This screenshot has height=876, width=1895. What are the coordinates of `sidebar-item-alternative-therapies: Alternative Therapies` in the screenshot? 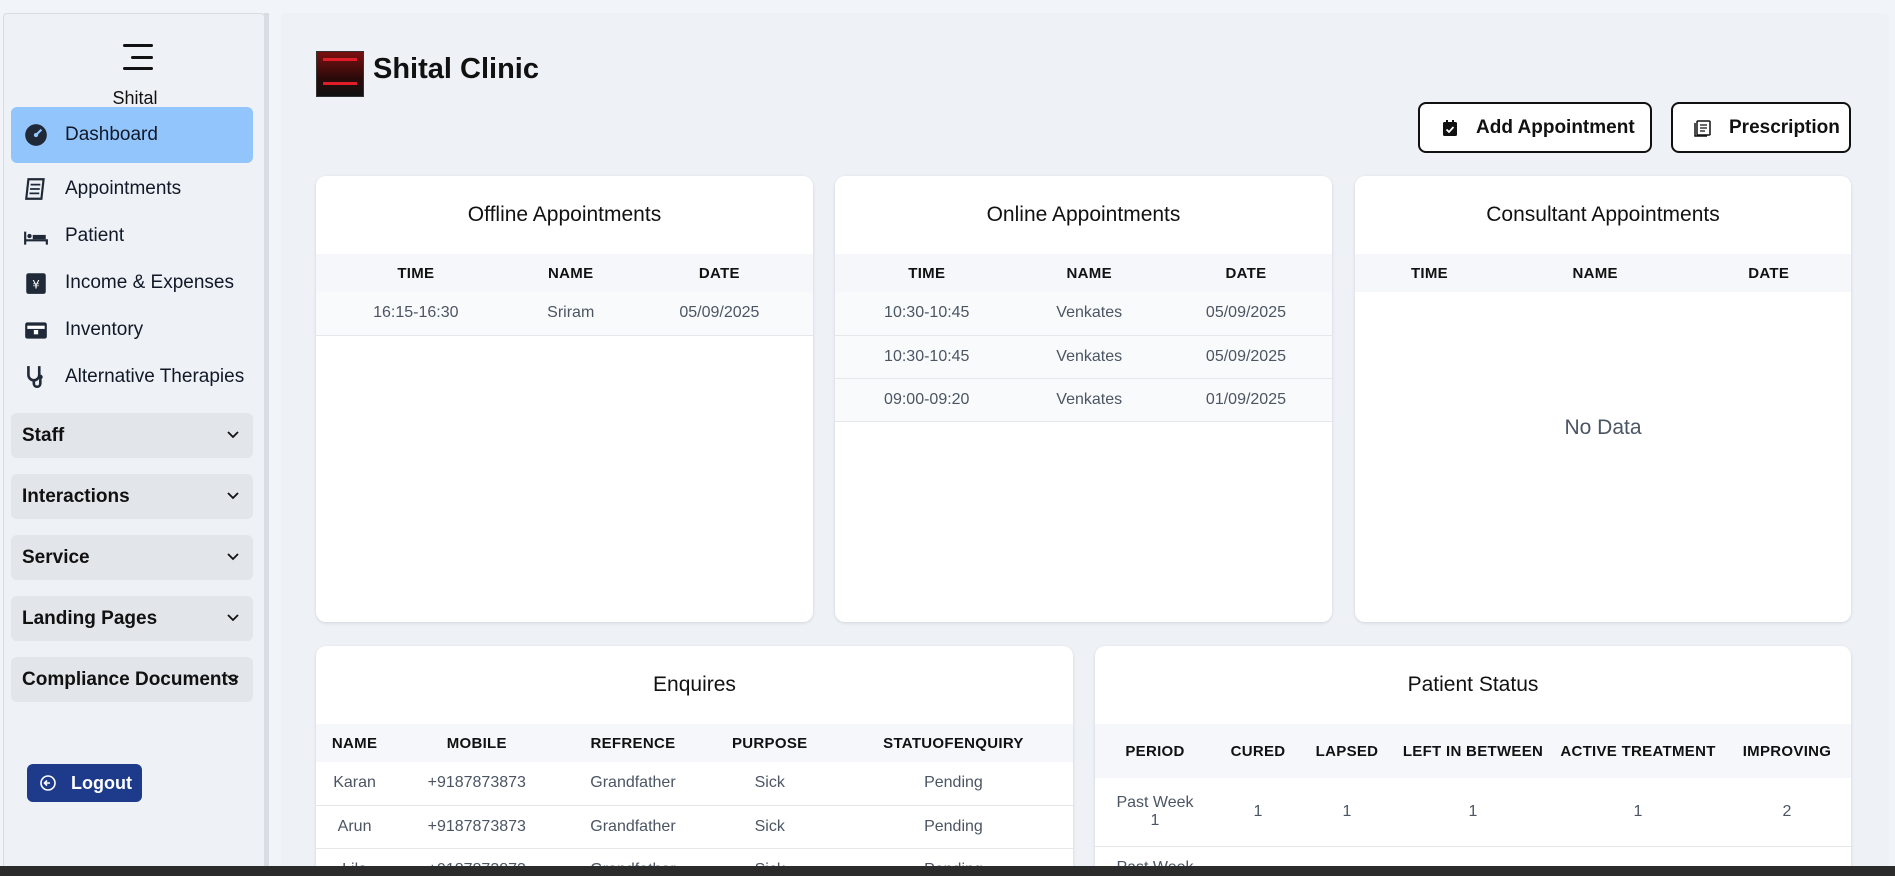 It's located at (132, 376).